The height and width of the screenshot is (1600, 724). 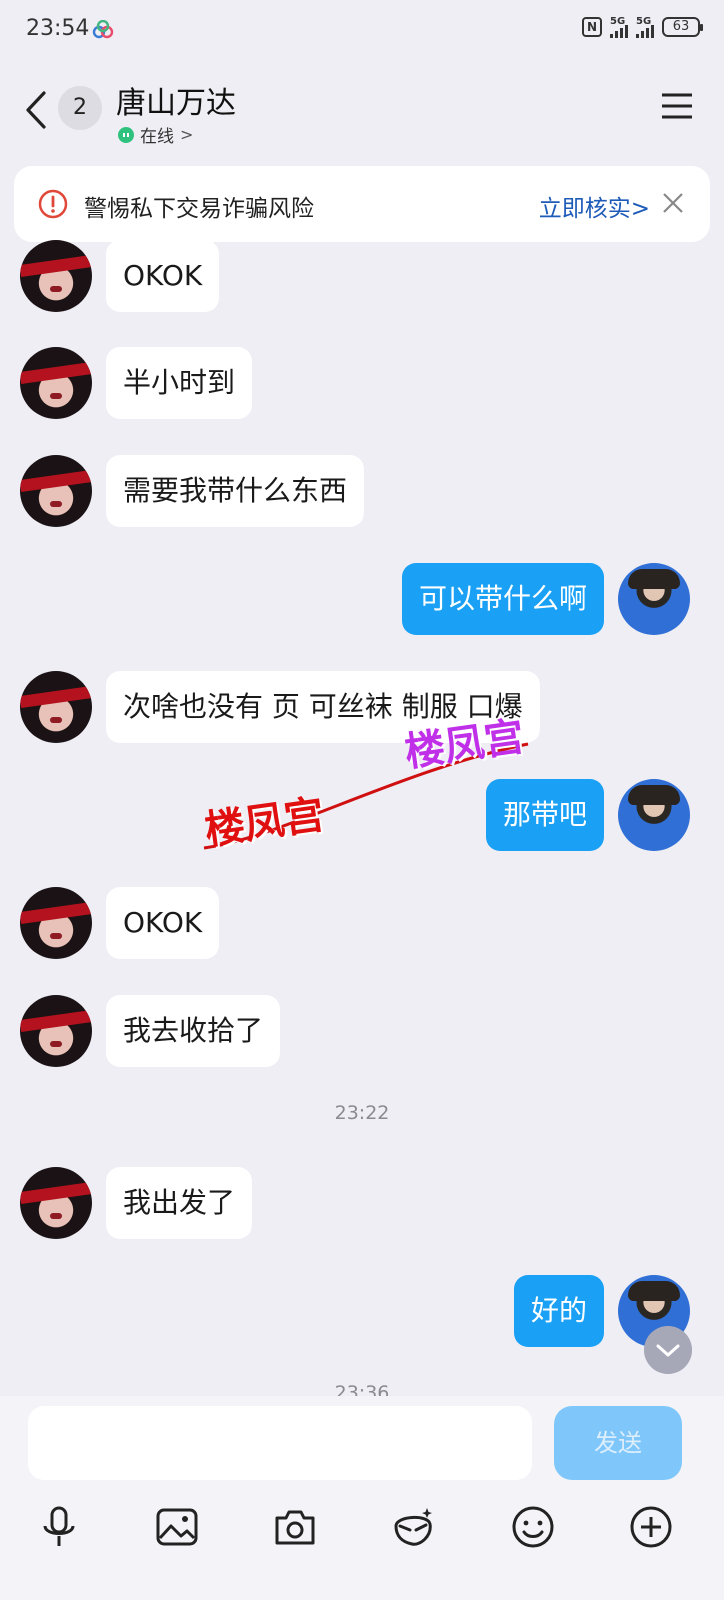 What do you see at coordinates (677, 106) in the screenshot?
I see `menu-icon` at bounding box center [677, 106].